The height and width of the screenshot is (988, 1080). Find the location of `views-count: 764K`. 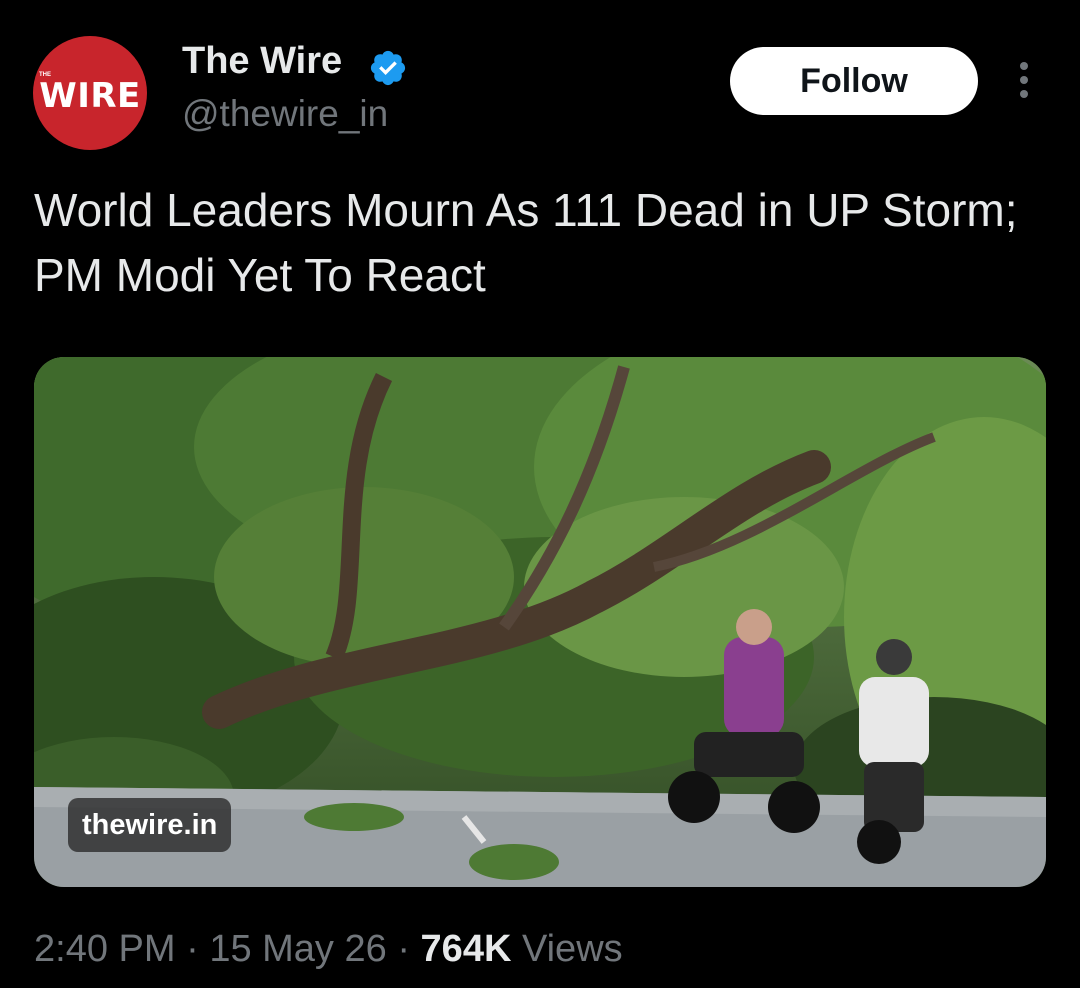

views-count: 764K is located at coordinates (466, 949).